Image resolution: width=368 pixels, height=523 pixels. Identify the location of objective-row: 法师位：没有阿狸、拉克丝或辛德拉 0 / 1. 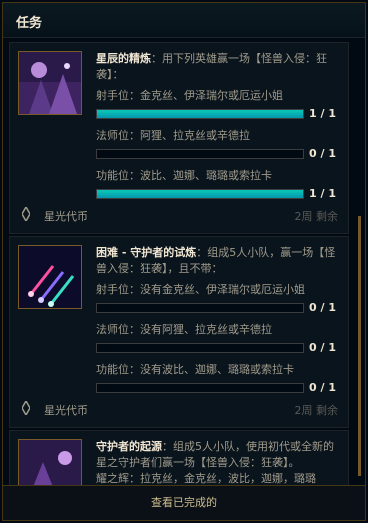
(218, 343).